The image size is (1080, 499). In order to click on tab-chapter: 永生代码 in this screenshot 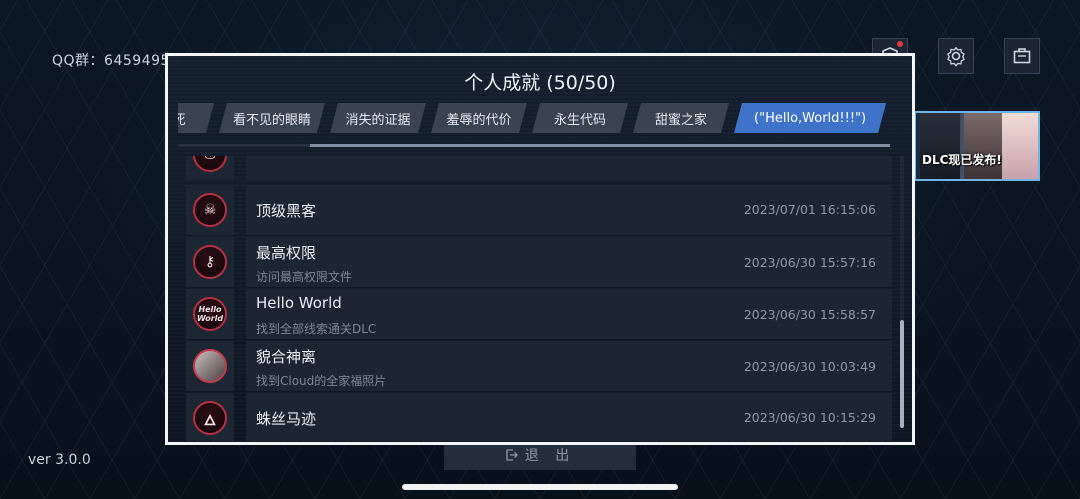, I will do `click(580, 118)`.